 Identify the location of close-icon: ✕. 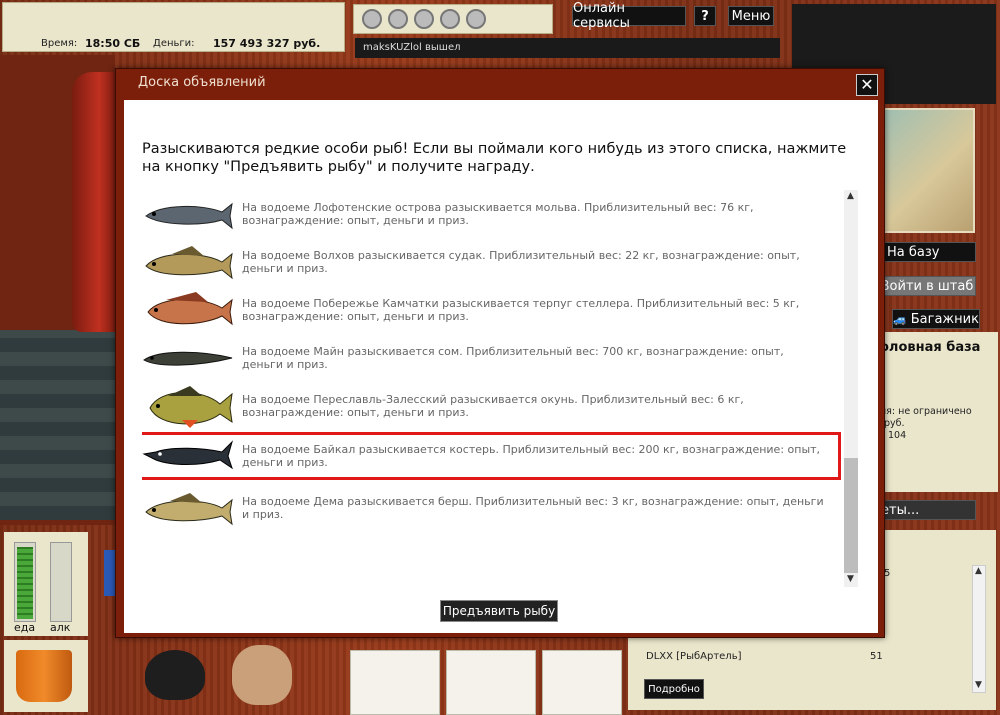
(867, 85).